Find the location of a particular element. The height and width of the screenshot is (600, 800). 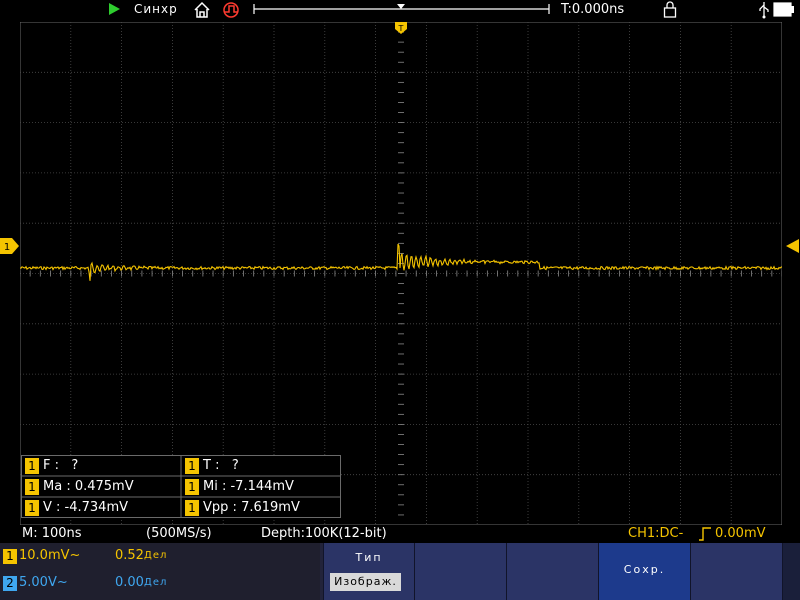

ch1-badge: 1 is located at coordinates (10, 556).